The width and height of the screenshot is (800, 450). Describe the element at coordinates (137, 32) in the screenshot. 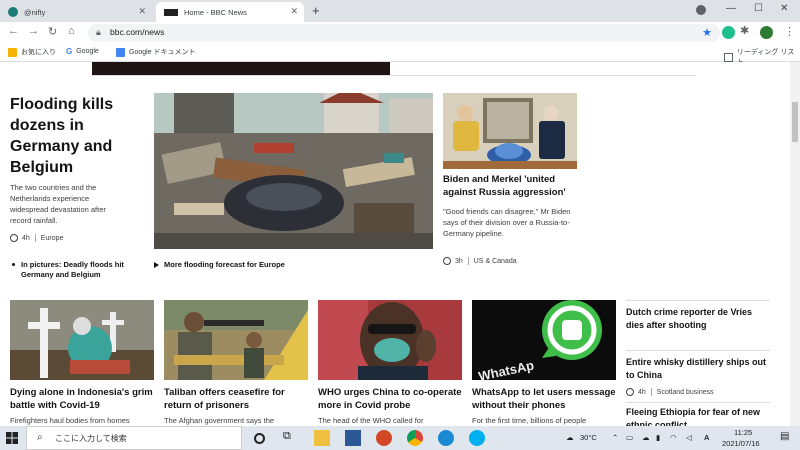

I see `url-text: bbc.com/news` at that location.